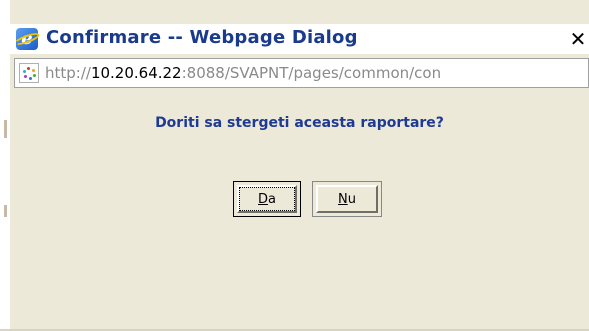 The width and height of the screenshot is (589, 331). Describe the element at coordinates (343, 199) in the screenshot. I see `no-button-access-key: N` at that location.